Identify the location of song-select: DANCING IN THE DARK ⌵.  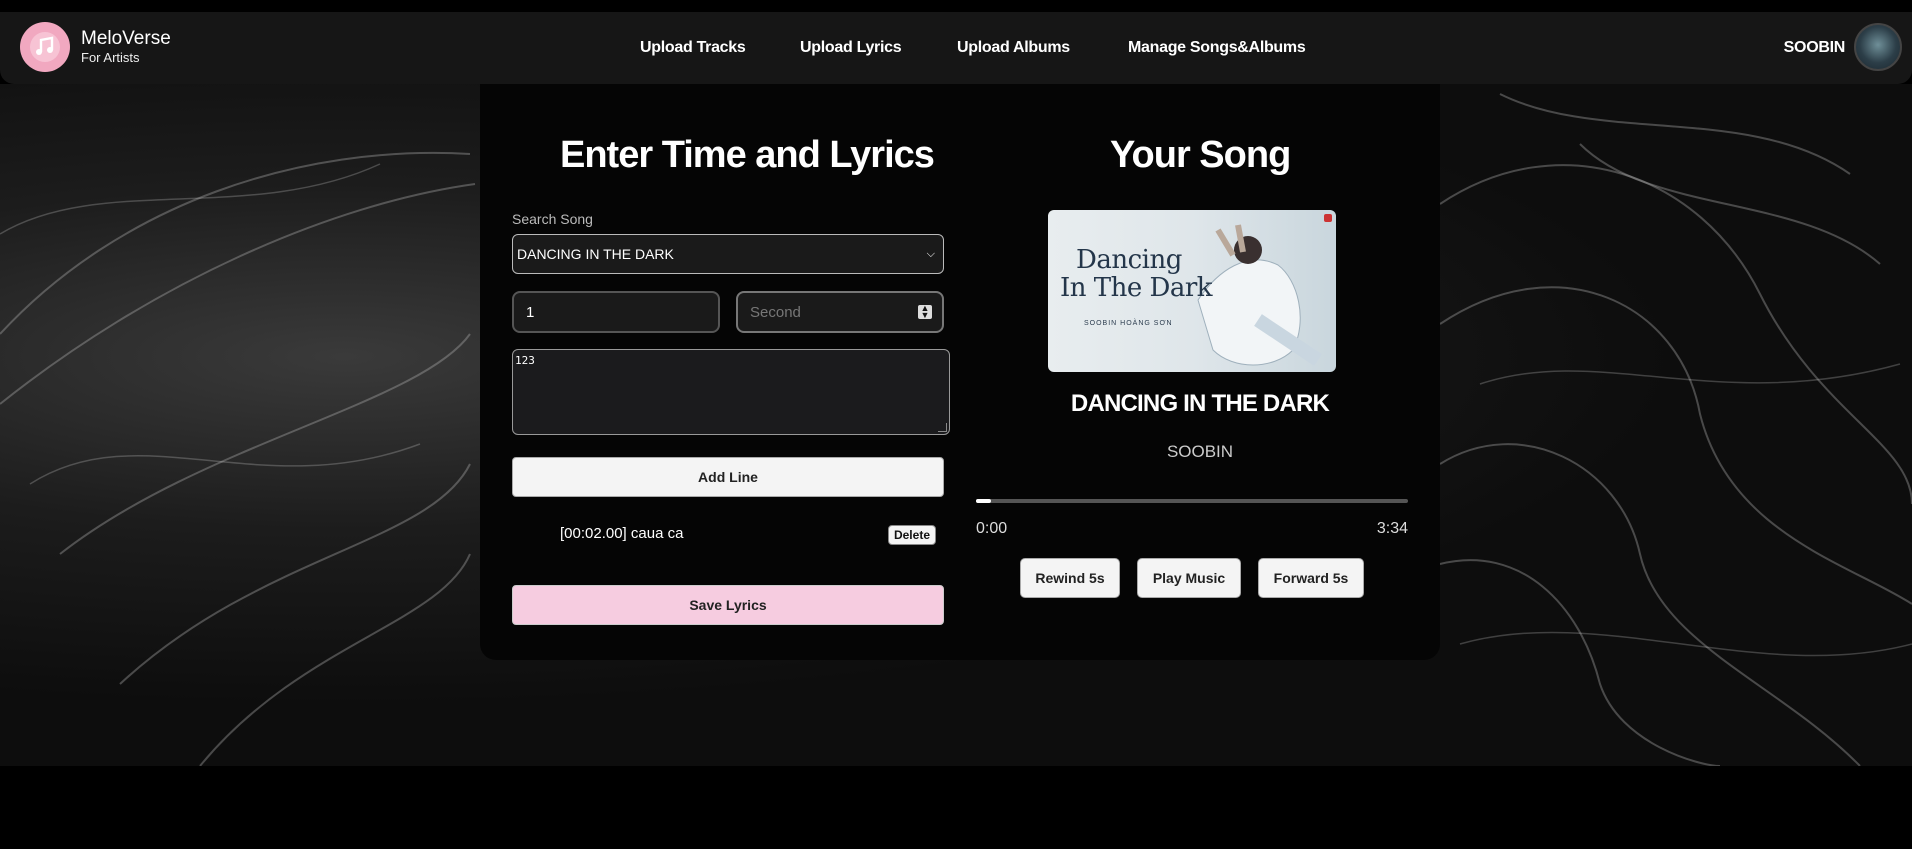
(728, 254).